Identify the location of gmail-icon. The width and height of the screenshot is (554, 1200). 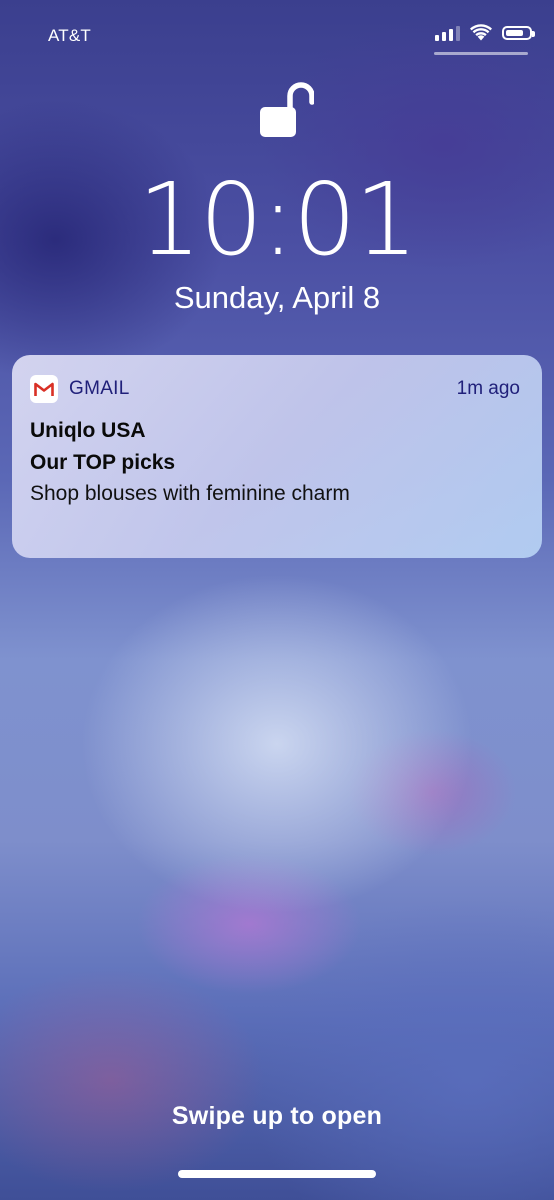
(44, 389).